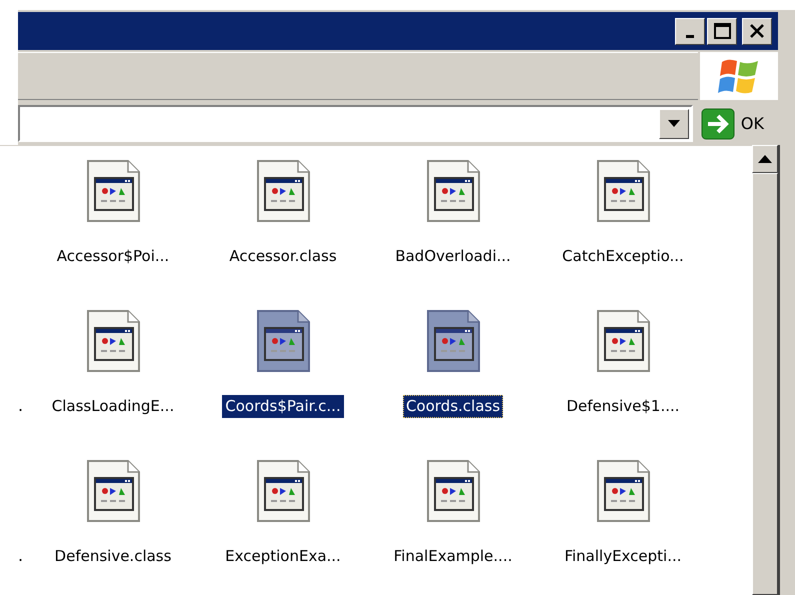  I want to click on file-name: Coords.class, so click(453, 406).